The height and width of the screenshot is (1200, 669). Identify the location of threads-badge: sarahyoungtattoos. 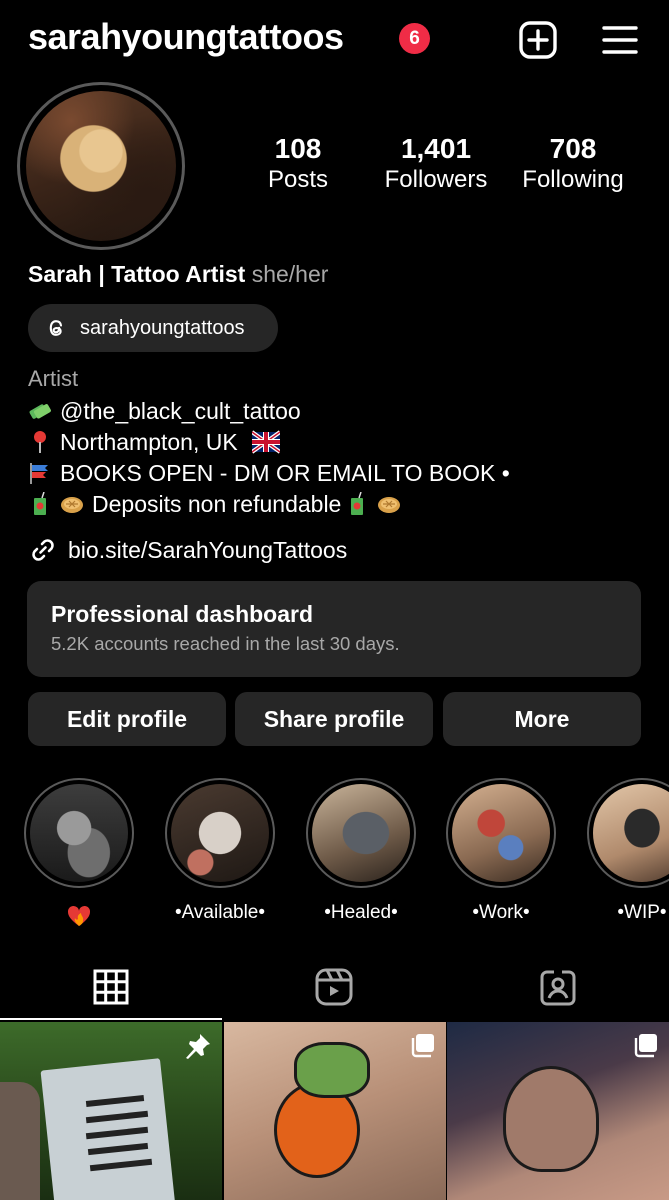
(153, 328).